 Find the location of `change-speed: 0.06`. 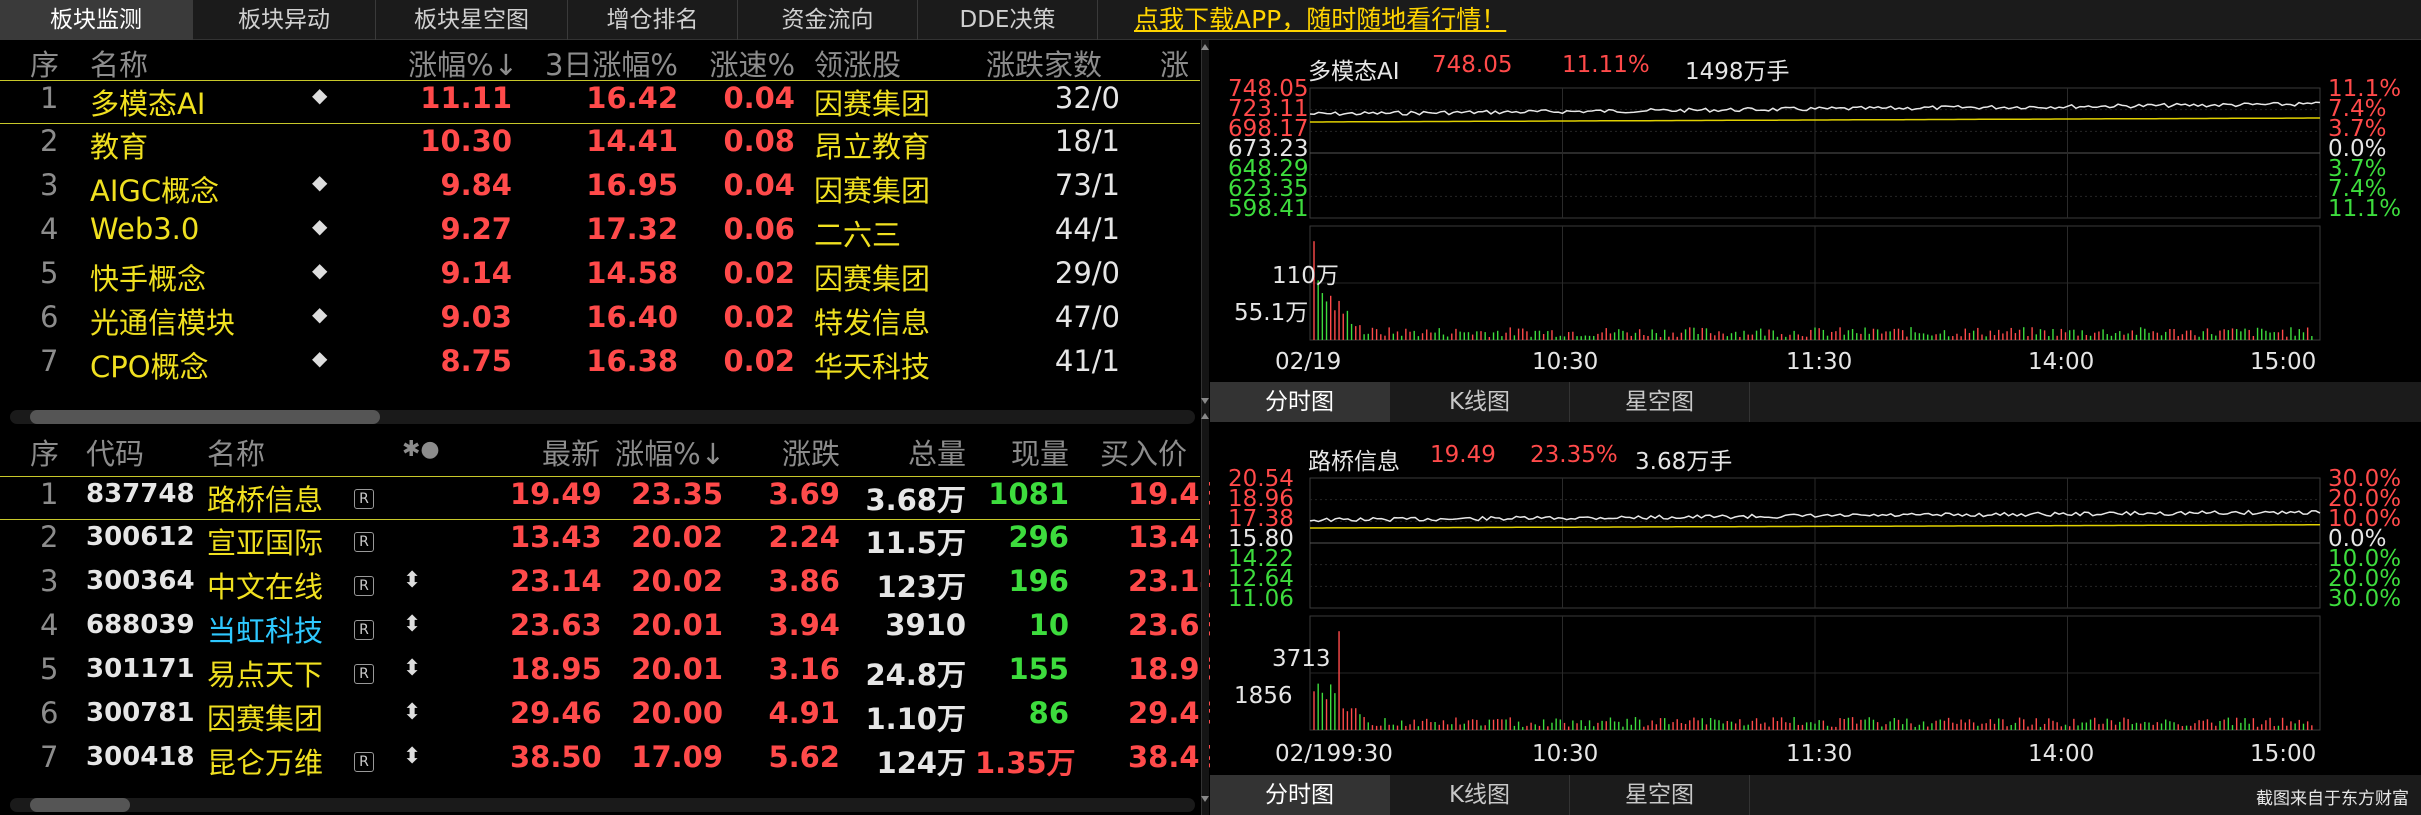

change-speed: 0.06 is located at coordinates (759, 229).